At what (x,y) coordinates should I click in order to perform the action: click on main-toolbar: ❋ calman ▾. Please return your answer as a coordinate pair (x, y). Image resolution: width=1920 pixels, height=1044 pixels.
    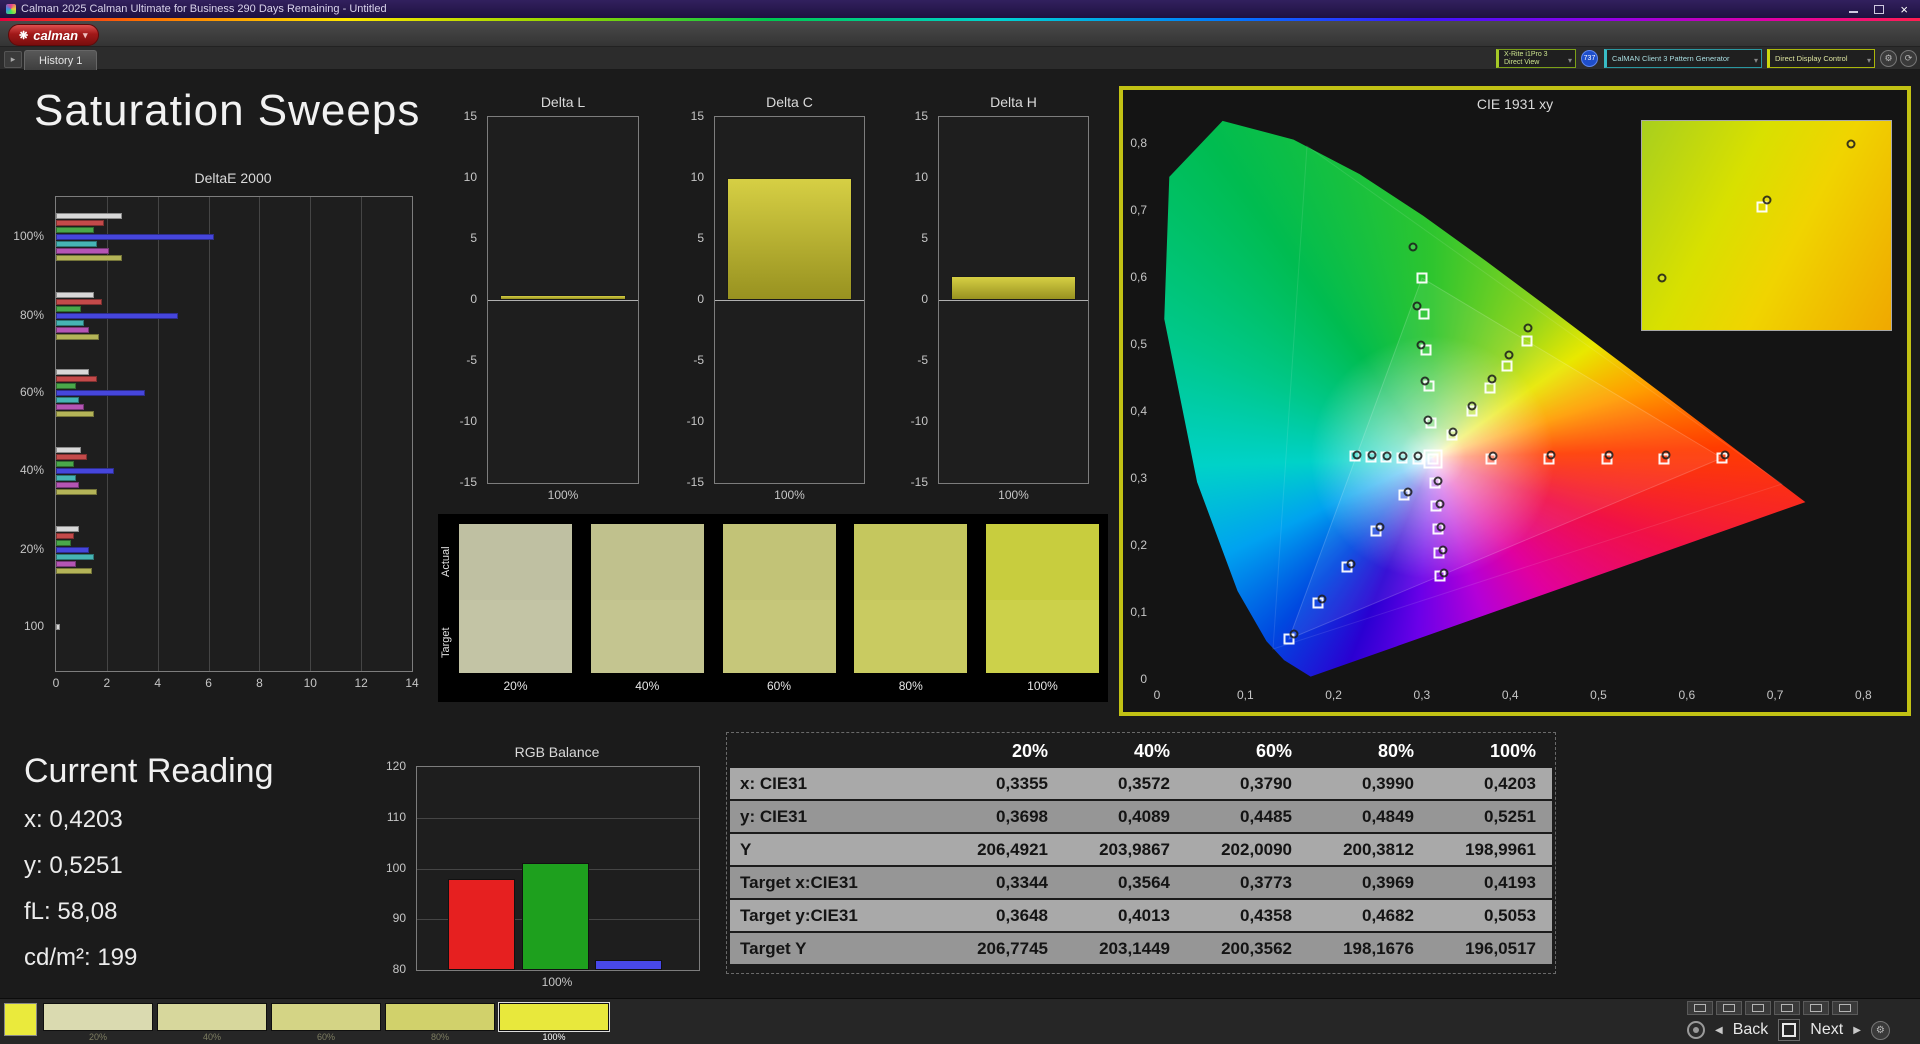
    Looking at the image, I should click on (960, 34).